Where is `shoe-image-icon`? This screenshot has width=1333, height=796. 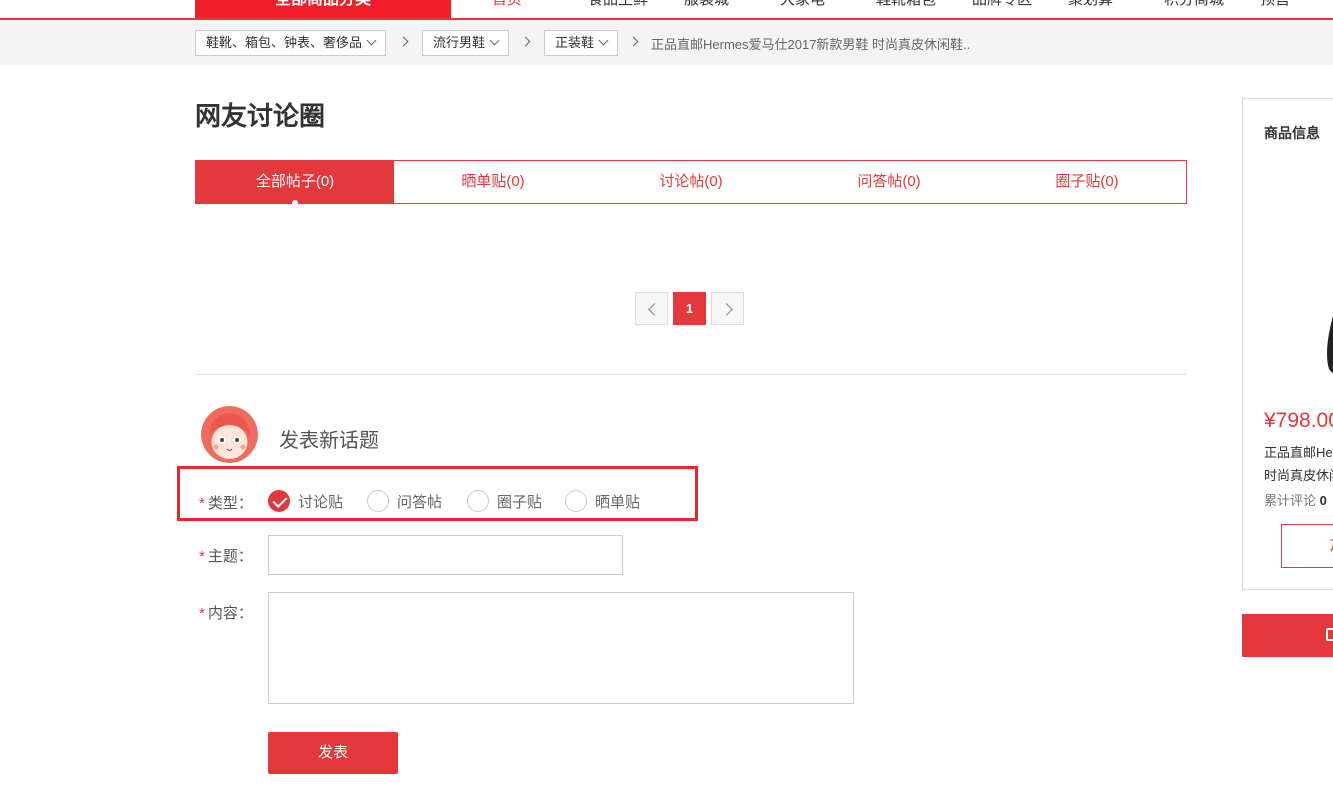 shoe-image-icon is located at coordinates (1330, 345).